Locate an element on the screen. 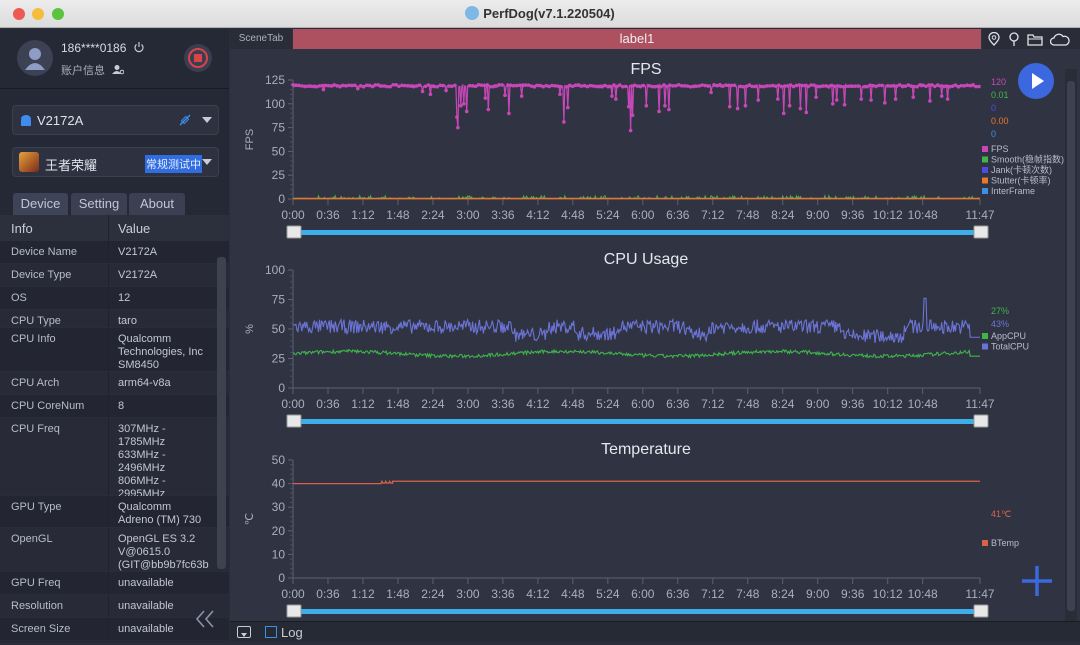  table-row: OS 12 is located at coordinates (114, 298).